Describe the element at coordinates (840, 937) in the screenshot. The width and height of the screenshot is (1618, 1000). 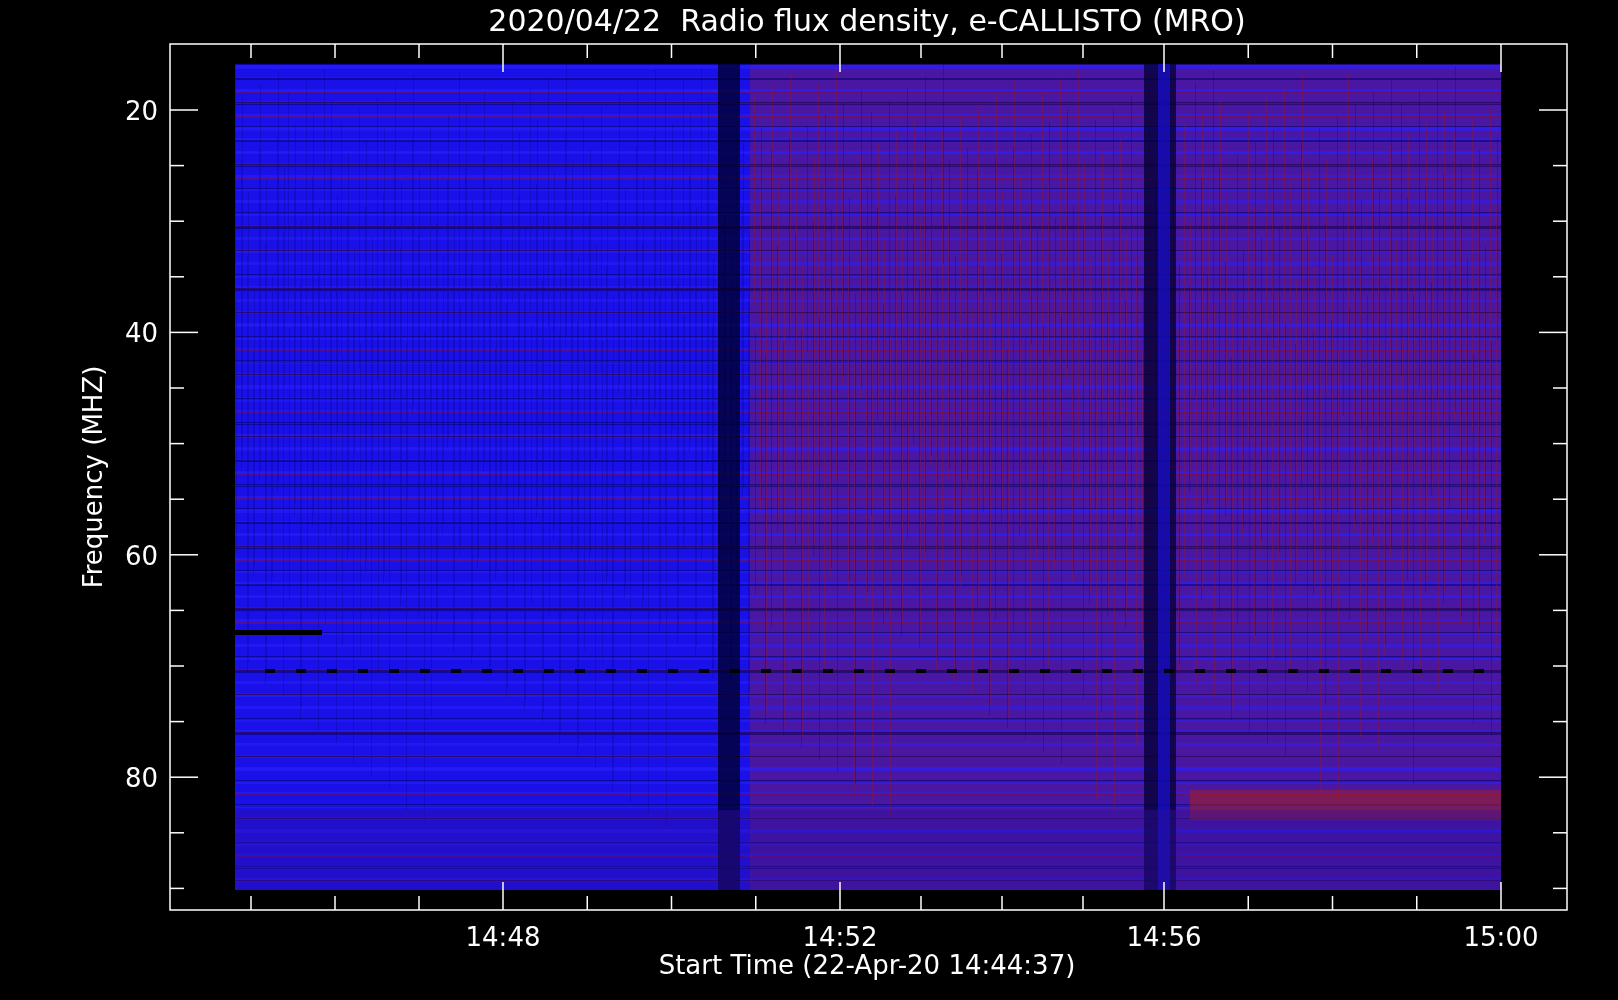
I see `x-tick-label: 14:52` at that location.